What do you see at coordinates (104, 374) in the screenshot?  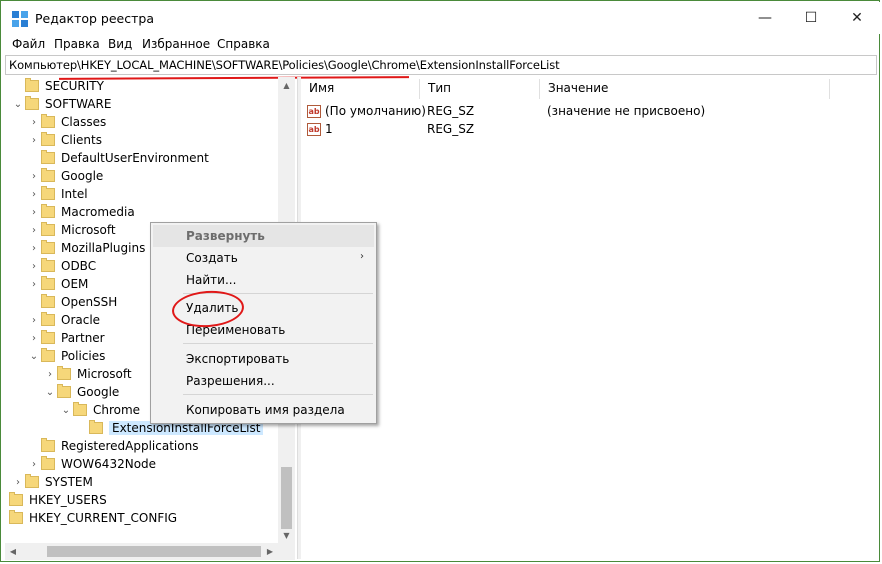 I see `tree-item-label: Microsoft` at bounding box center [104, 374].